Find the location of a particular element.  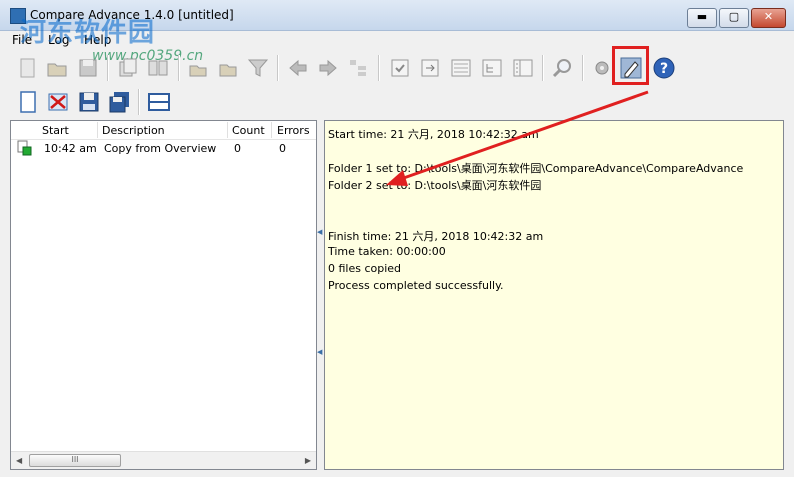

move-left-icon is located at coordinates (298, 68).